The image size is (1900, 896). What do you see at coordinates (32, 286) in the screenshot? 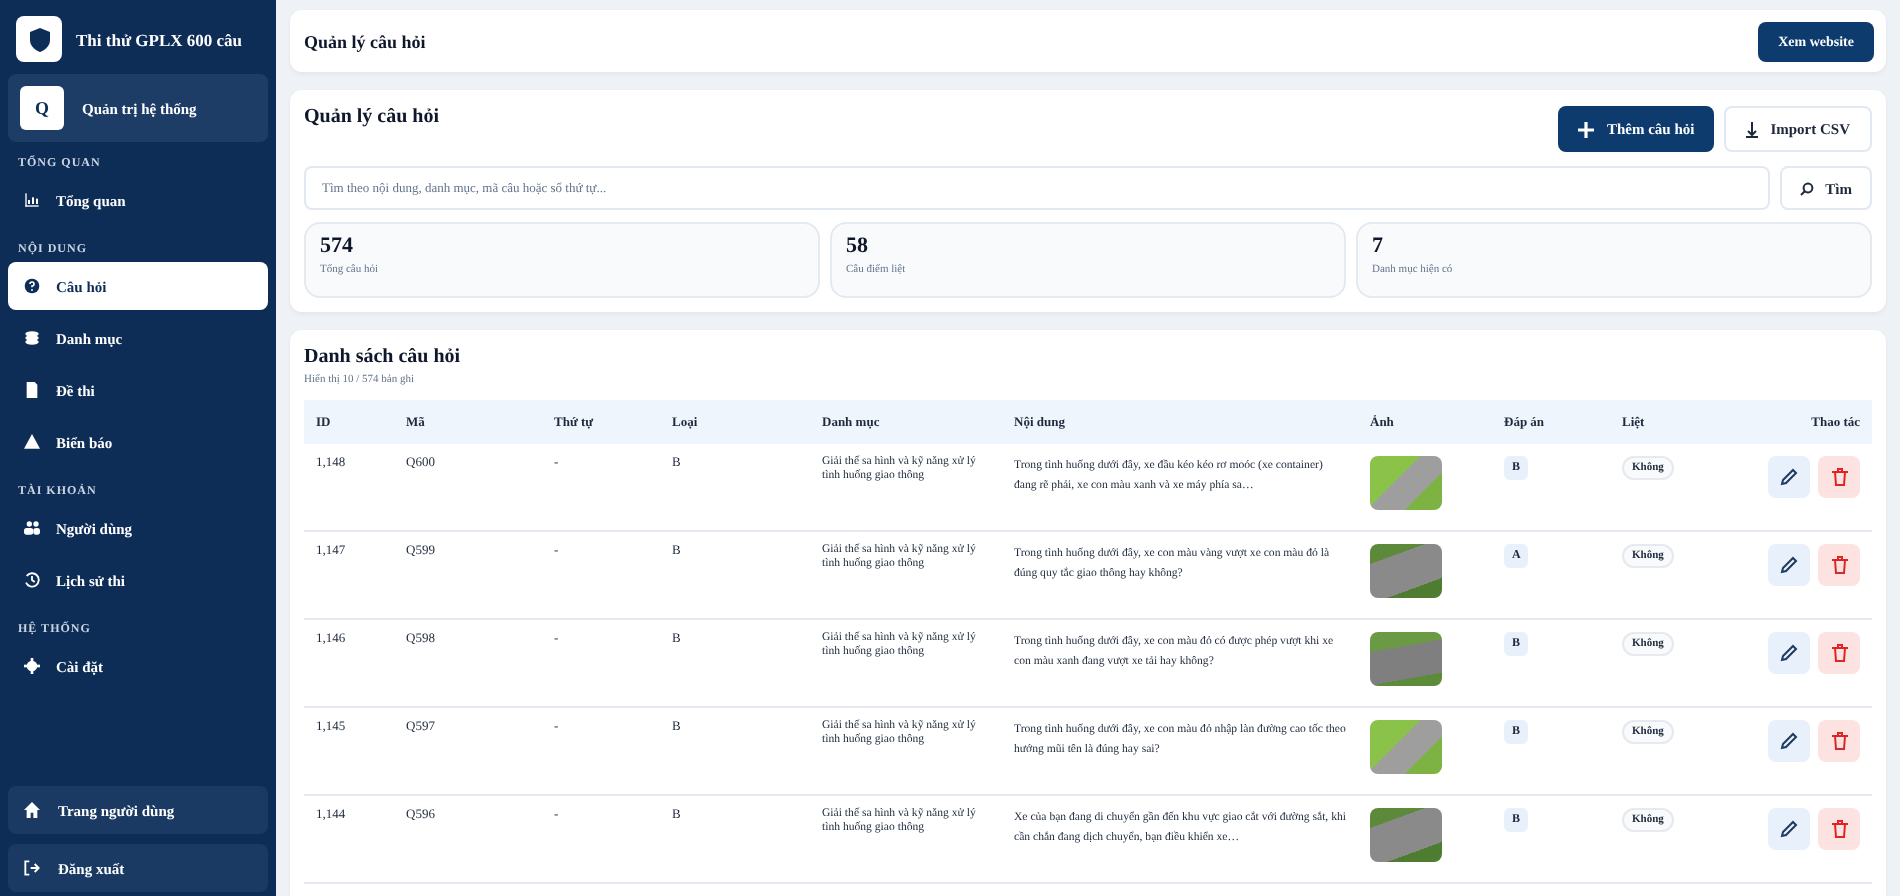
I see `question-icon` at bounding box center [32, 286].